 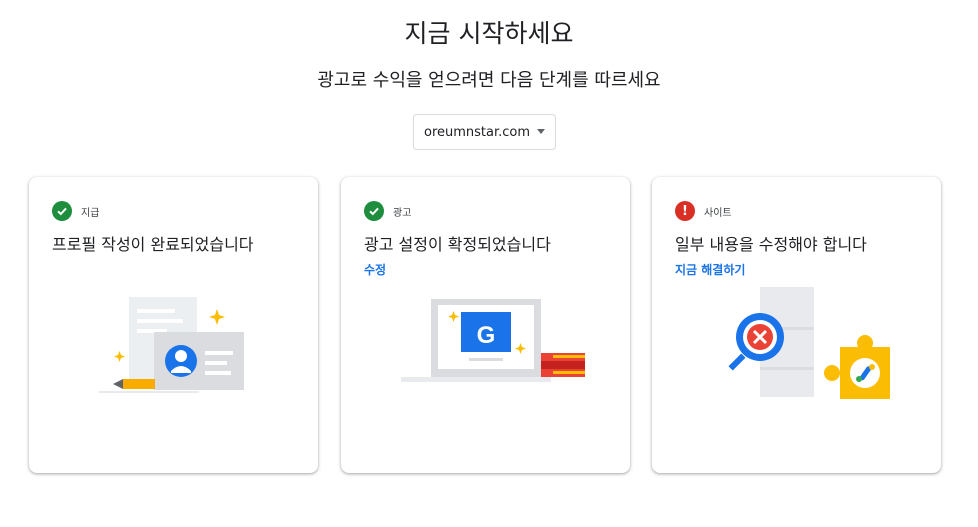 I want to click on page-title: 지금 시작하세요, so click(x=489, y=33).